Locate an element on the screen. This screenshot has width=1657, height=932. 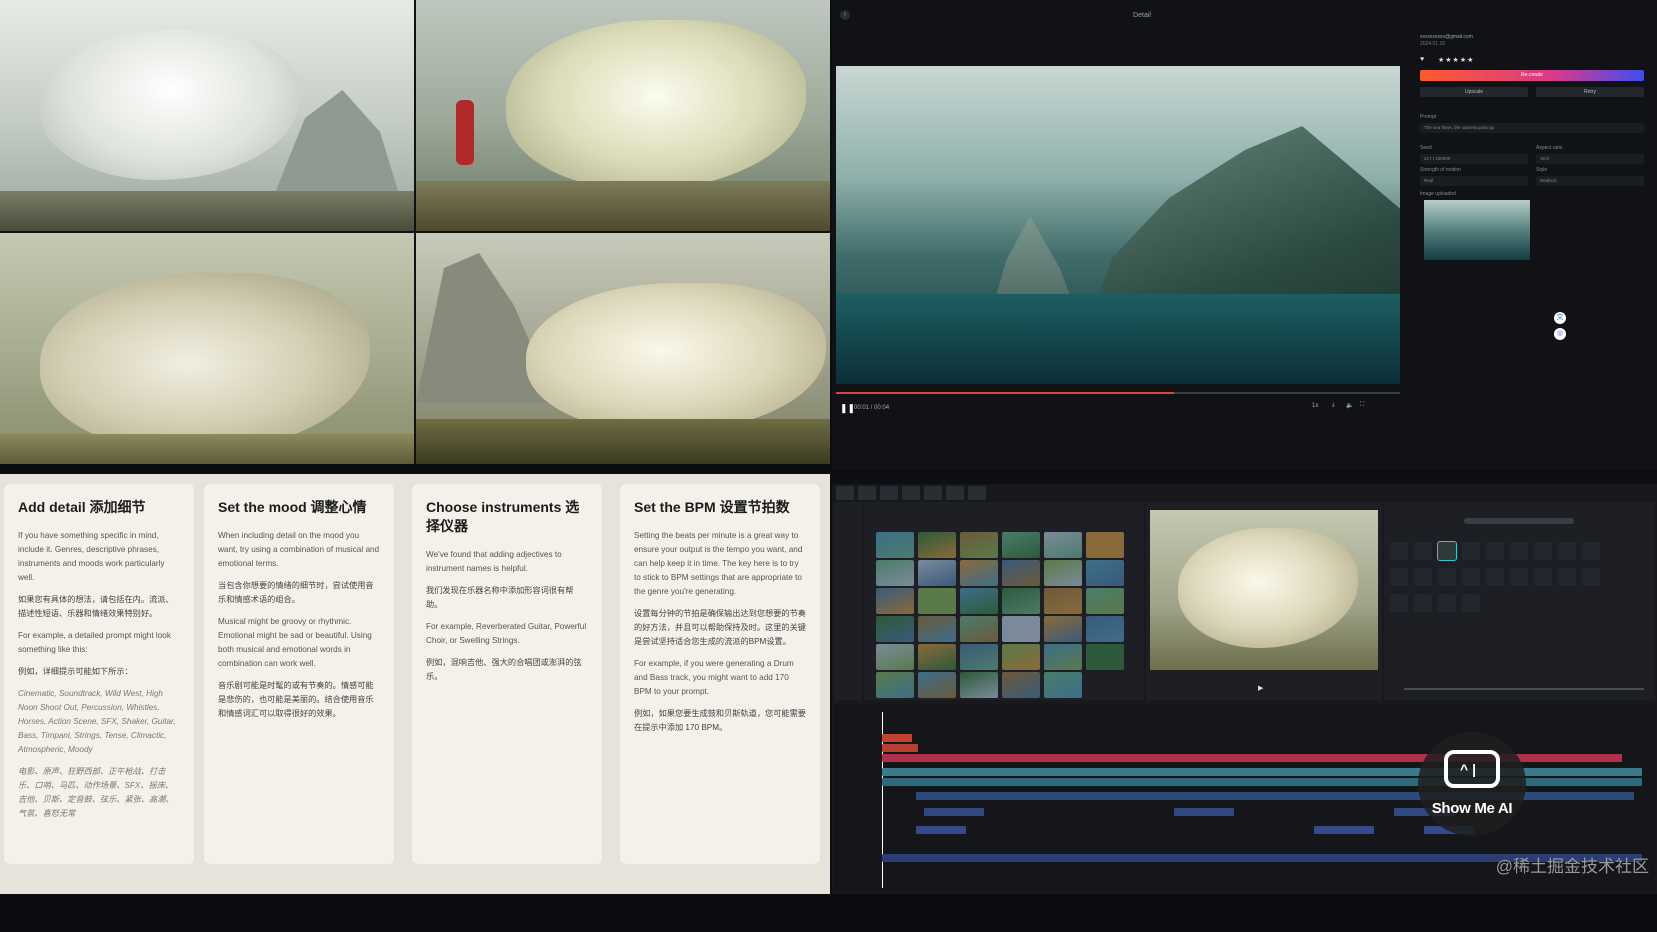
speed-icon: 1x is located at coordinates (1315, 406).